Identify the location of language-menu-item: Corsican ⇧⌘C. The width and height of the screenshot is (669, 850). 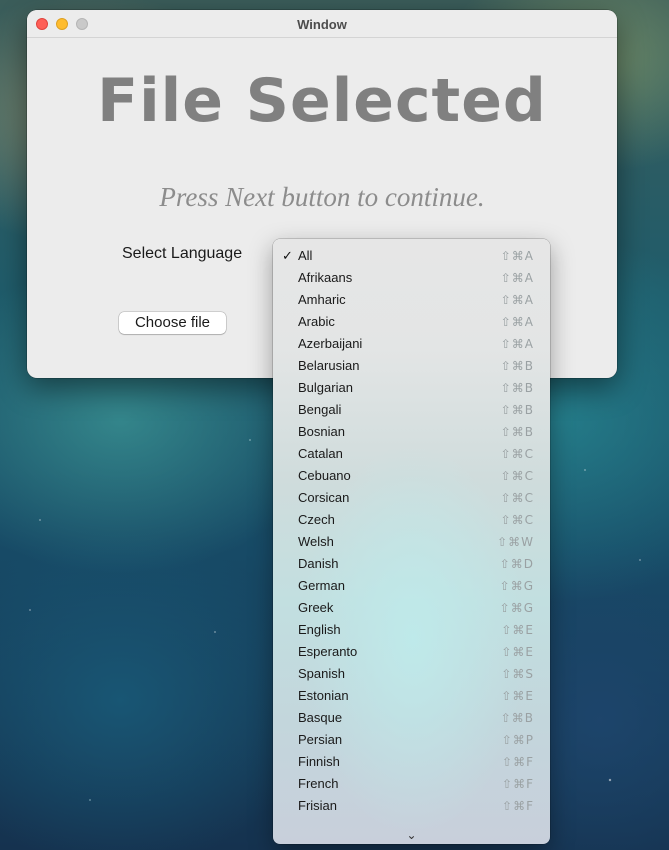
(411, 498).